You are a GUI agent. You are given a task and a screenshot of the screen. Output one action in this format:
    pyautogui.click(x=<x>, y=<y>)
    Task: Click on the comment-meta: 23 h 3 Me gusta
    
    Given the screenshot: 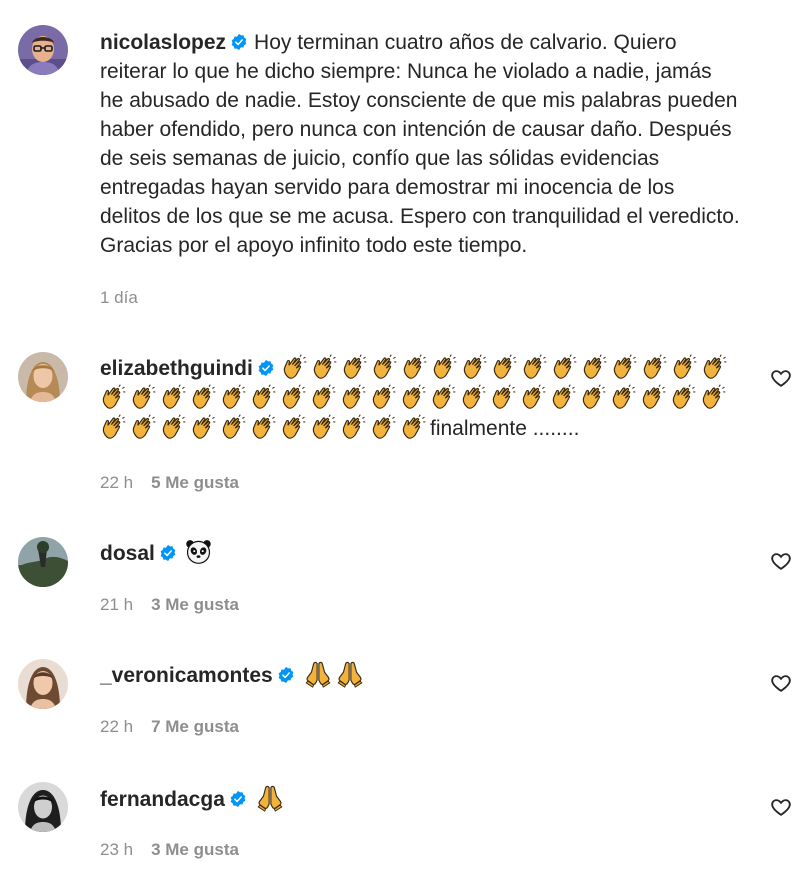 What is the action you would take?
    pyautogui.click(x=169, y=850)
    